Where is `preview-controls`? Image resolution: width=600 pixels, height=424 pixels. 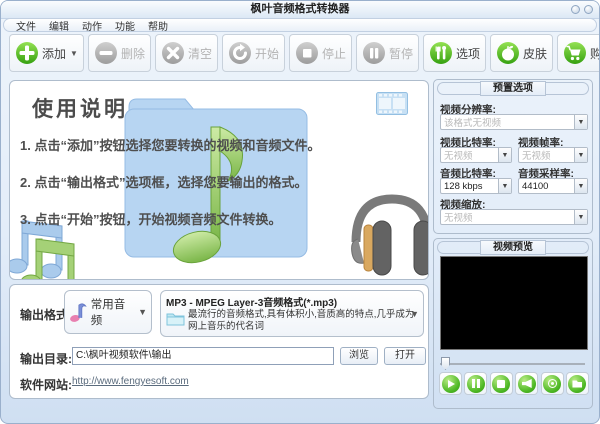 preview-controls is located at coordinates (514, 383).